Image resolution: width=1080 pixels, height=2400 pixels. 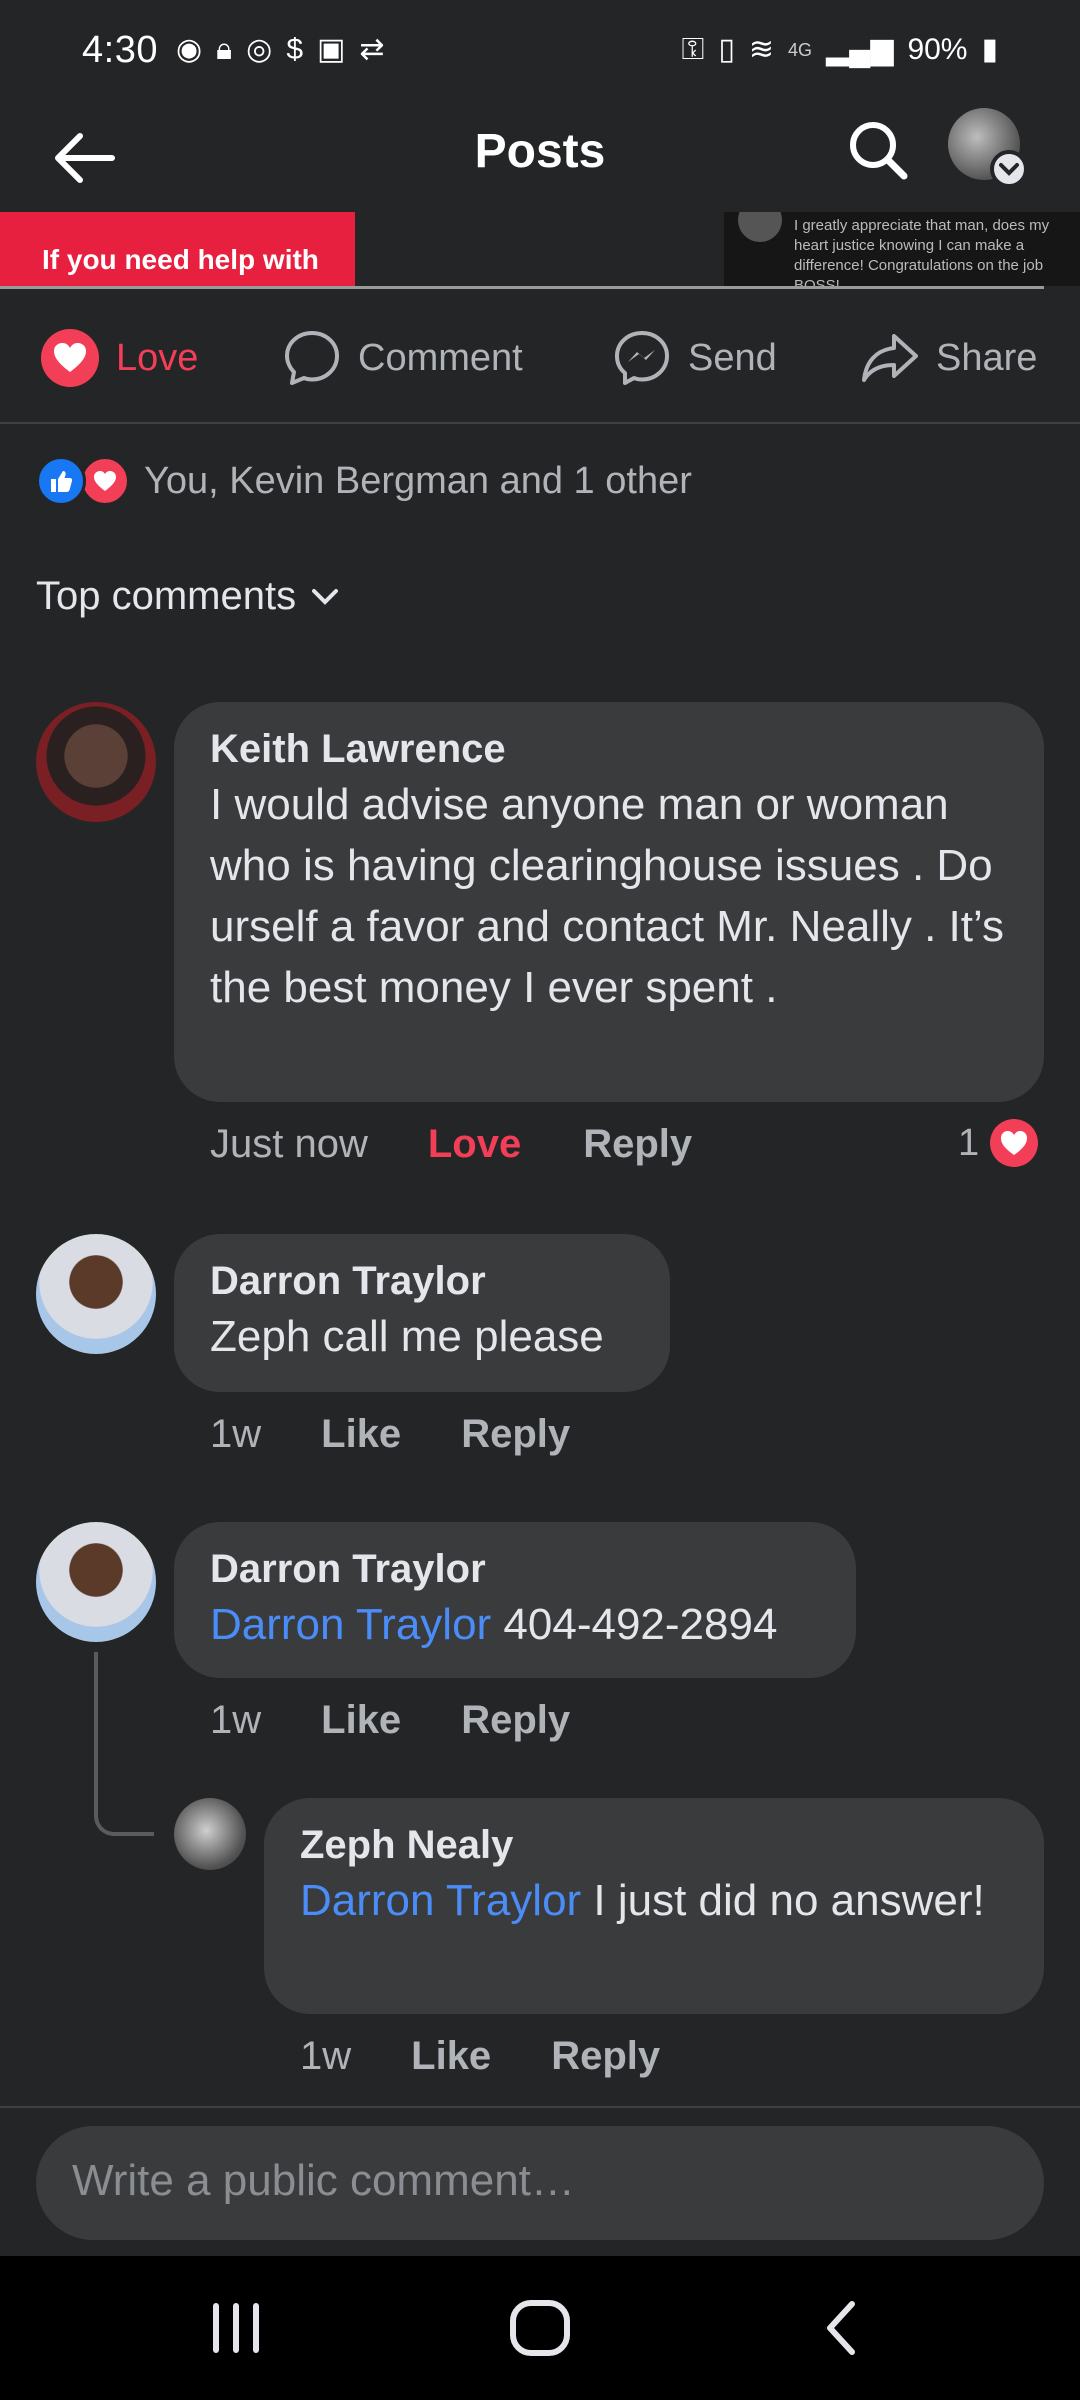 I want to click on post-actions: Love Comment Send Share, so click(x=540, y=356).